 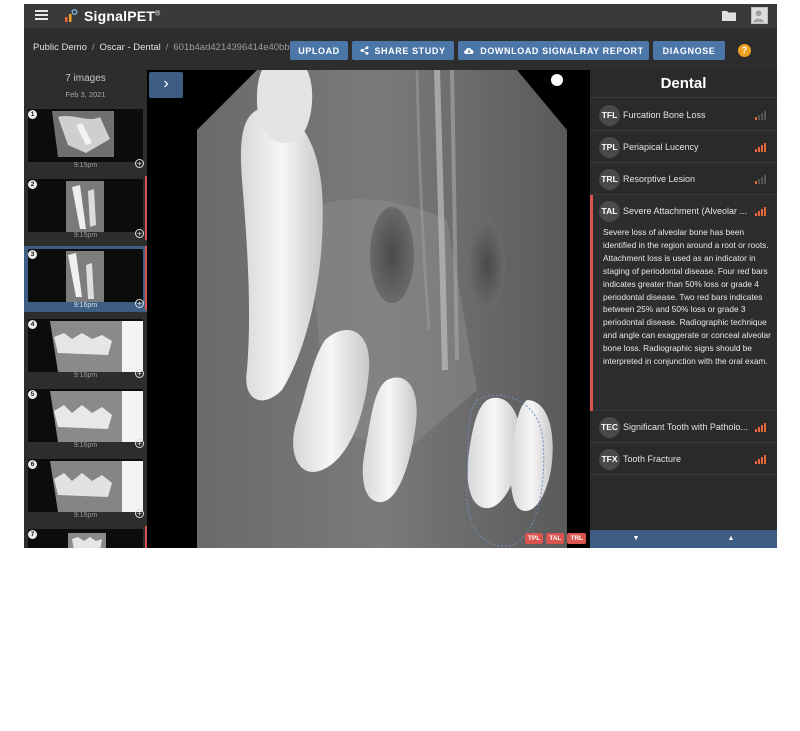 What do you see at coordinates (32, 254) in the screenshot?
I see `thumbnail-number: 3` at bounding box center [32, 254].